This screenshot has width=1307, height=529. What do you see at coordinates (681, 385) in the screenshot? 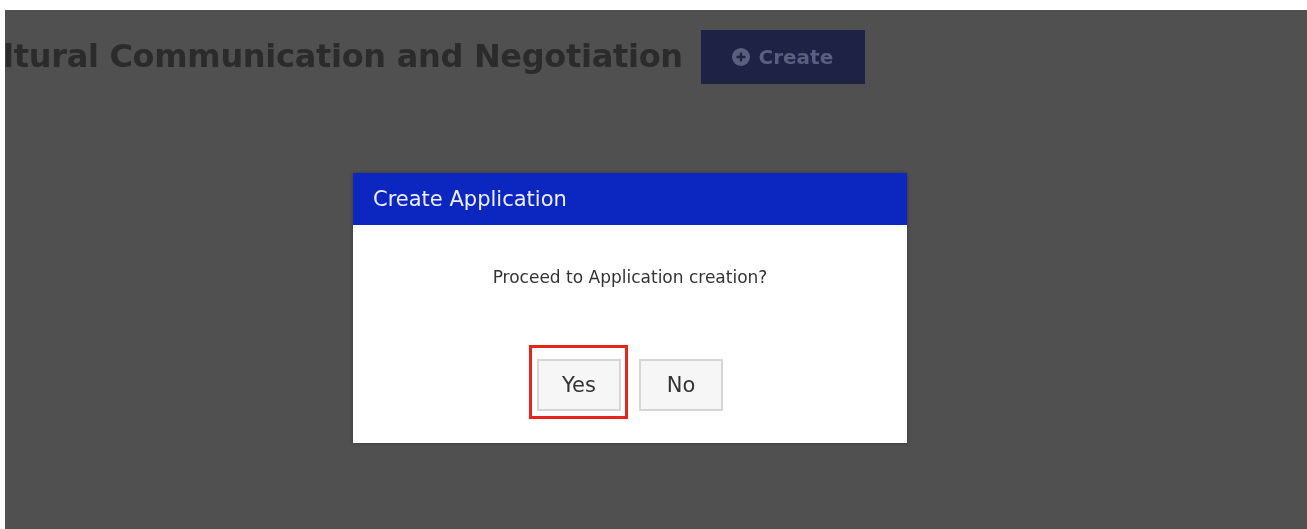
I see `dialog-button: No` at bounding box center [681, 385].